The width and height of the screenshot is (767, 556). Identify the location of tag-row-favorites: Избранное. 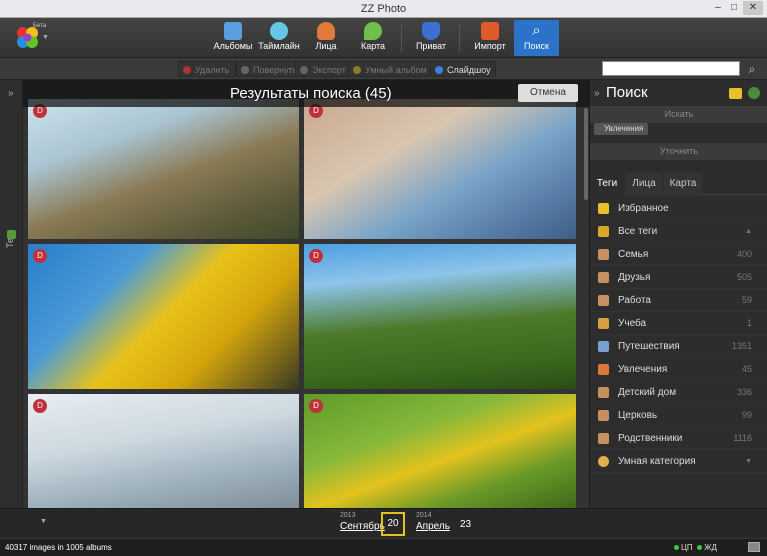
(678, 208).